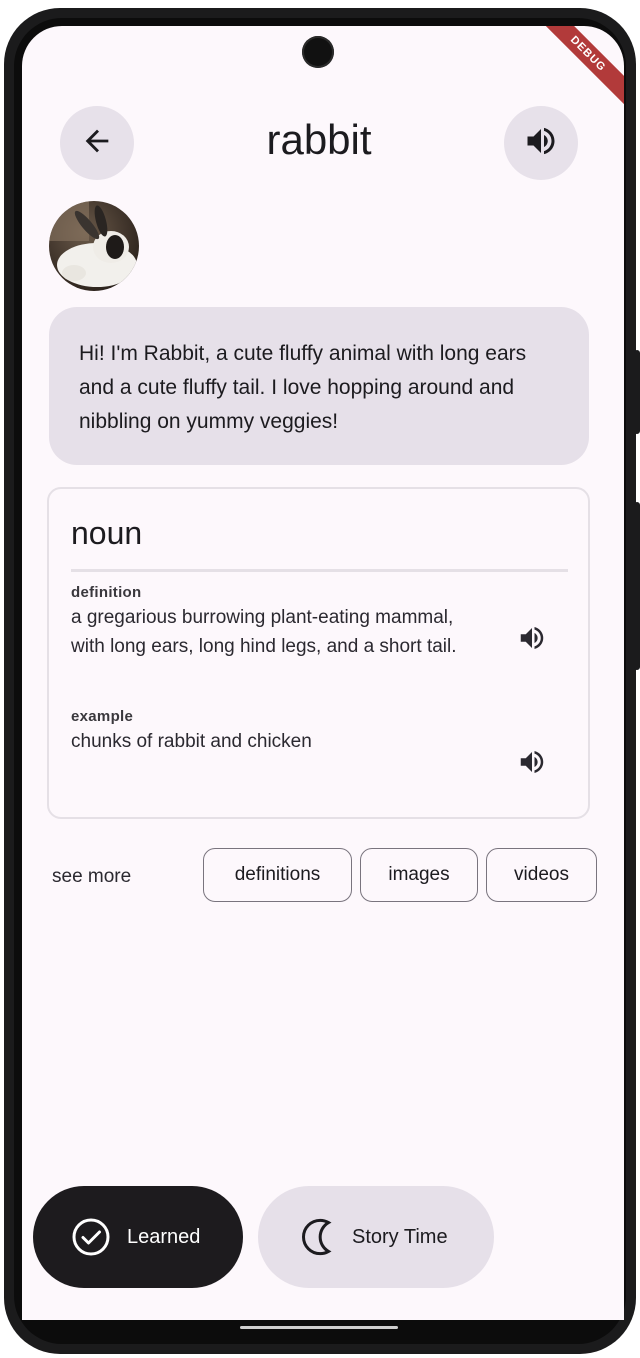 The height and width of the screenshot is (1358, 640). I want to click on front-camera, so click(318, 52).